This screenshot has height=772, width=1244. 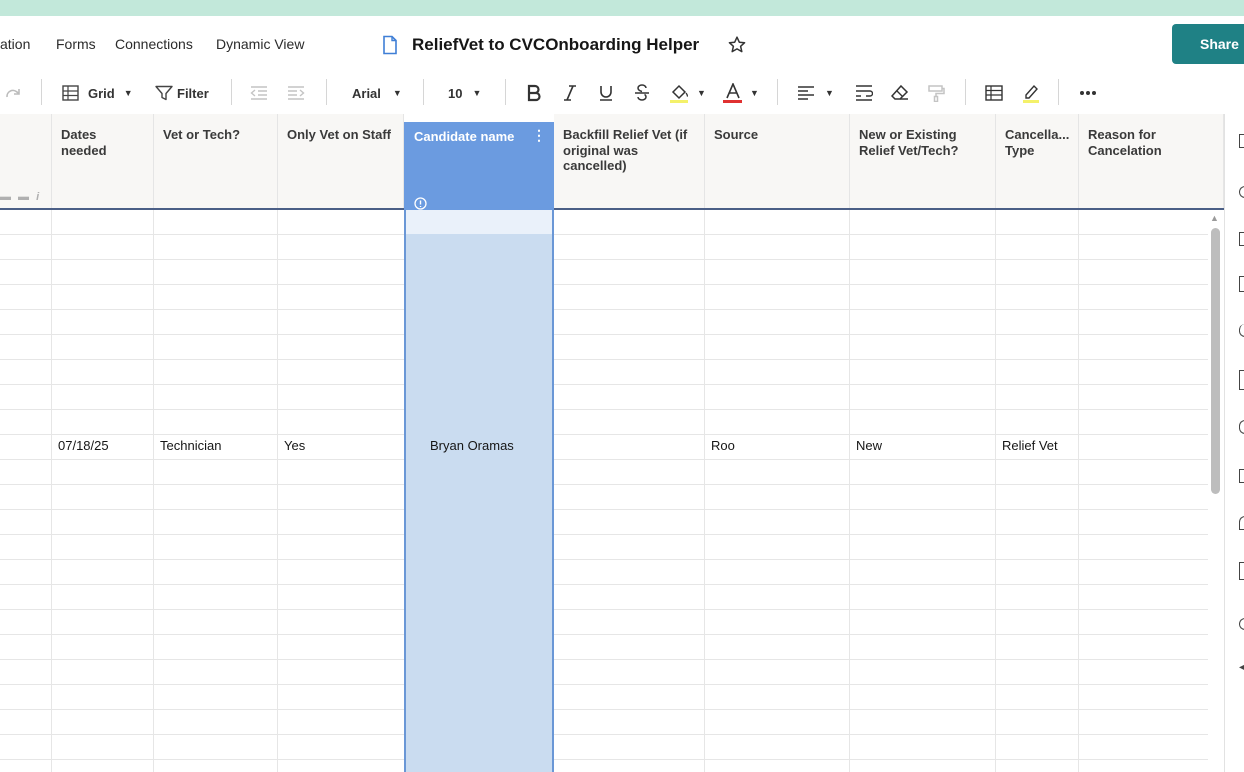 I want to click on highlight-icon, so click(x=1031, y=93).